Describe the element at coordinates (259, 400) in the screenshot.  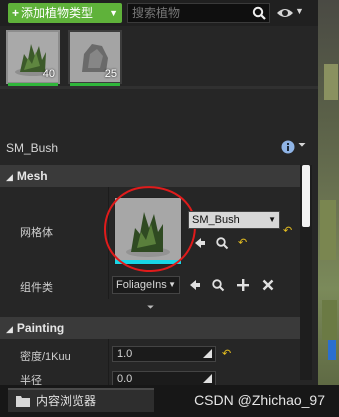
I see `watermark-text: CSDN @Zhichao_97` at that location.